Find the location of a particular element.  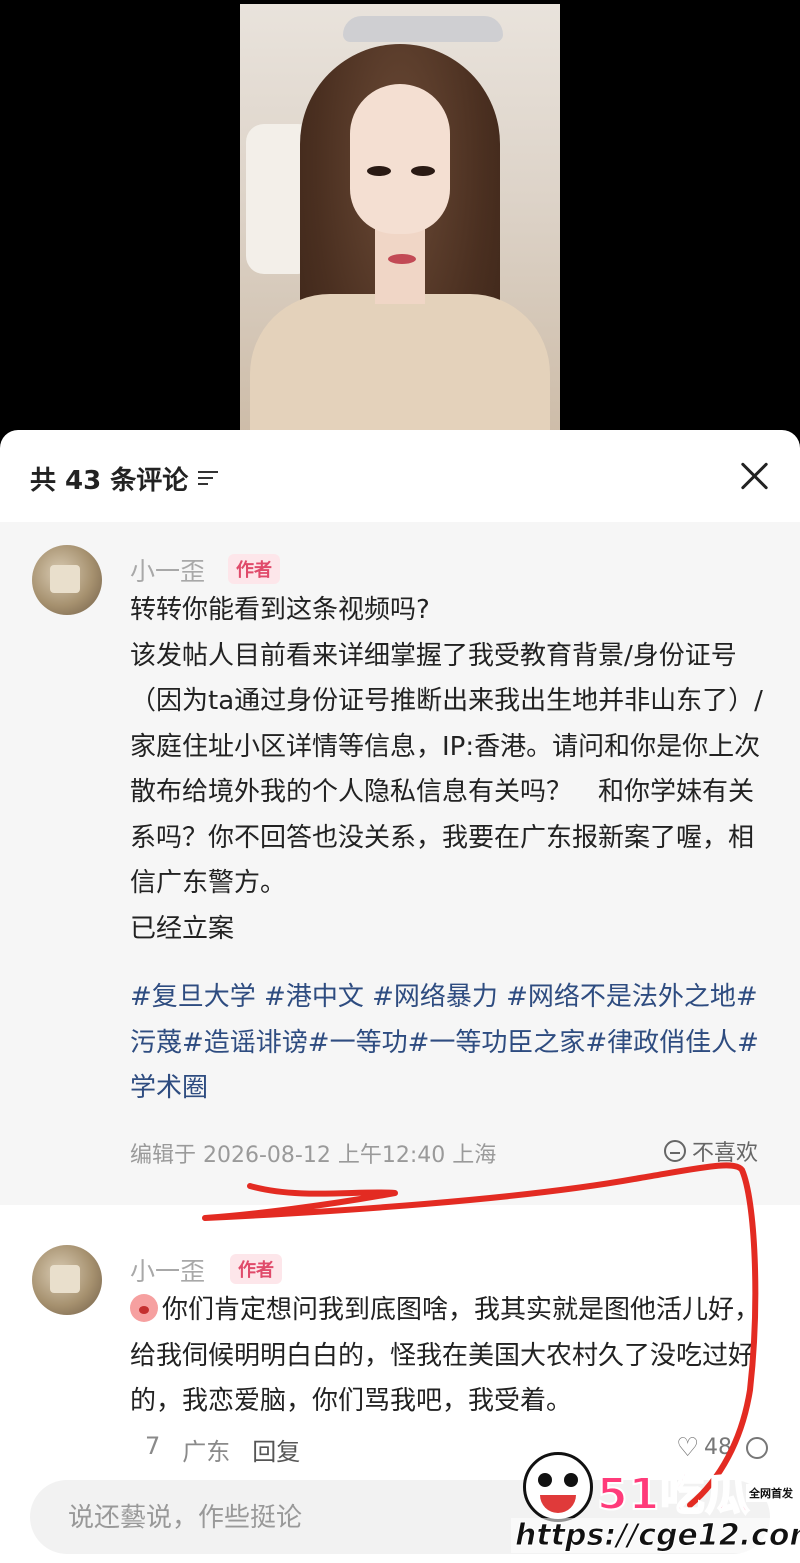

site-watermark: 51吃瓜 全网首发 https://cge12.com is located at coordinates (652, 1501).